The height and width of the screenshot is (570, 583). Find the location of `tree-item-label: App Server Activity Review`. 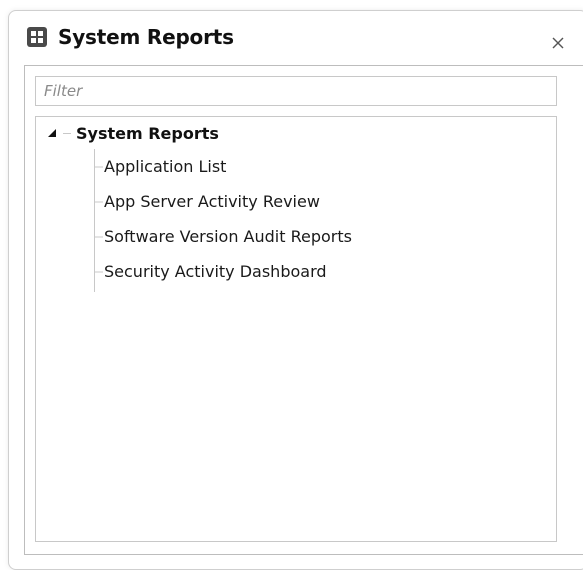

tree-item-label: App Server Activity Review is located at coordinates (212, 201).